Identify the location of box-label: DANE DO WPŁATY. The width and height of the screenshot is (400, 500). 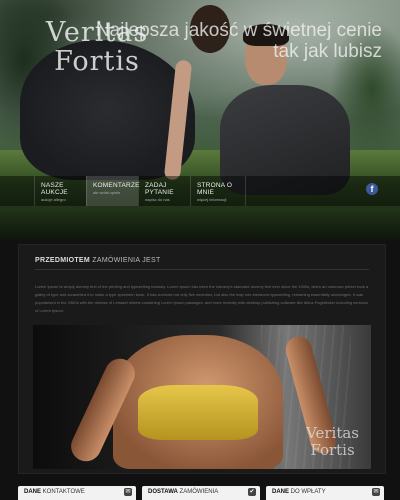
(299, 492).